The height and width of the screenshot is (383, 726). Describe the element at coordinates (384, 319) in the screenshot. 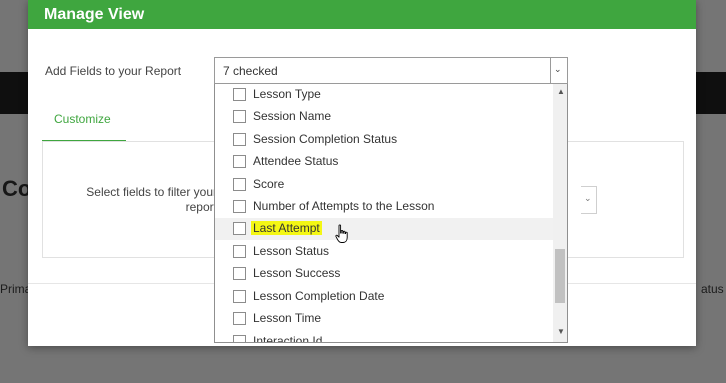

I see `dropdown-option: Lesson Time` at that location.